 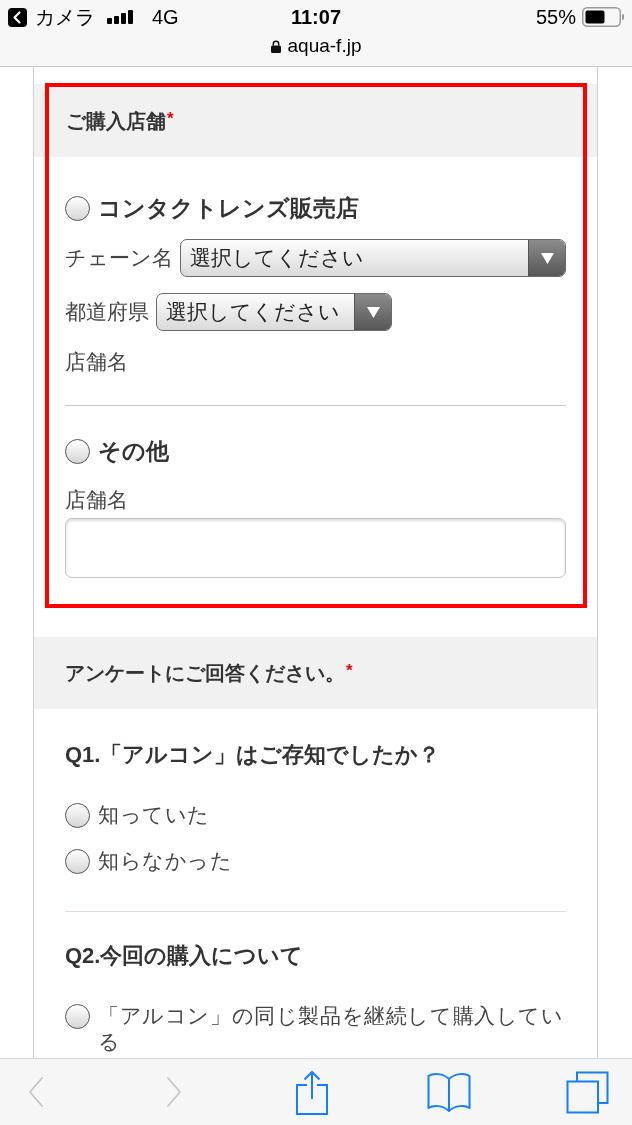 I want to click on question-text: Q1.「アルコン」はご存知でしたか？, so click(x=253, y=755).